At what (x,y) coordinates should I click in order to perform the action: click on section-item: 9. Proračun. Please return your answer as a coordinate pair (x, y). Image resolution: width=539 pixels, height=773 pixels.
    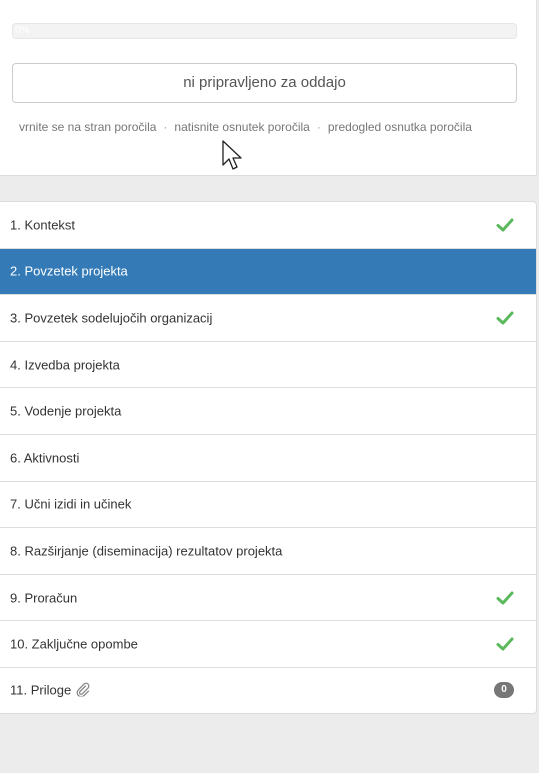
    Looking at the image, I should click on (268, 598).